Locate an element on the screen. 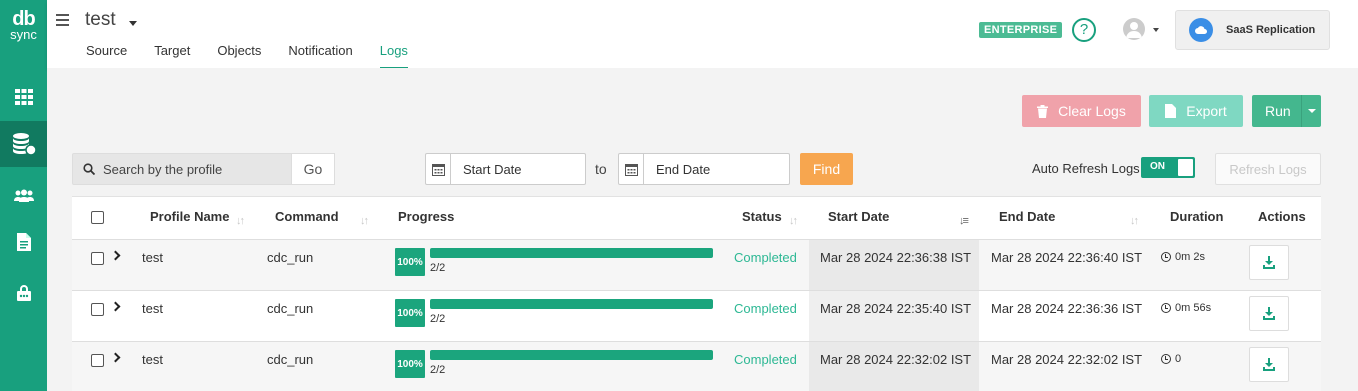  caret-down-icon is located at coordinates (1311, 111).